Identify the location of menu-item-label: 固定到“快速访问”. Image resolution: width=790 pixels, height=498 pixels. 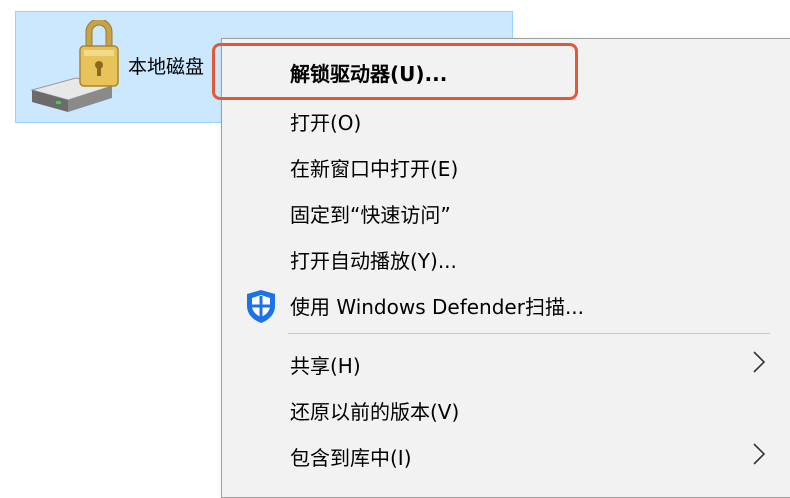
(370, 215).